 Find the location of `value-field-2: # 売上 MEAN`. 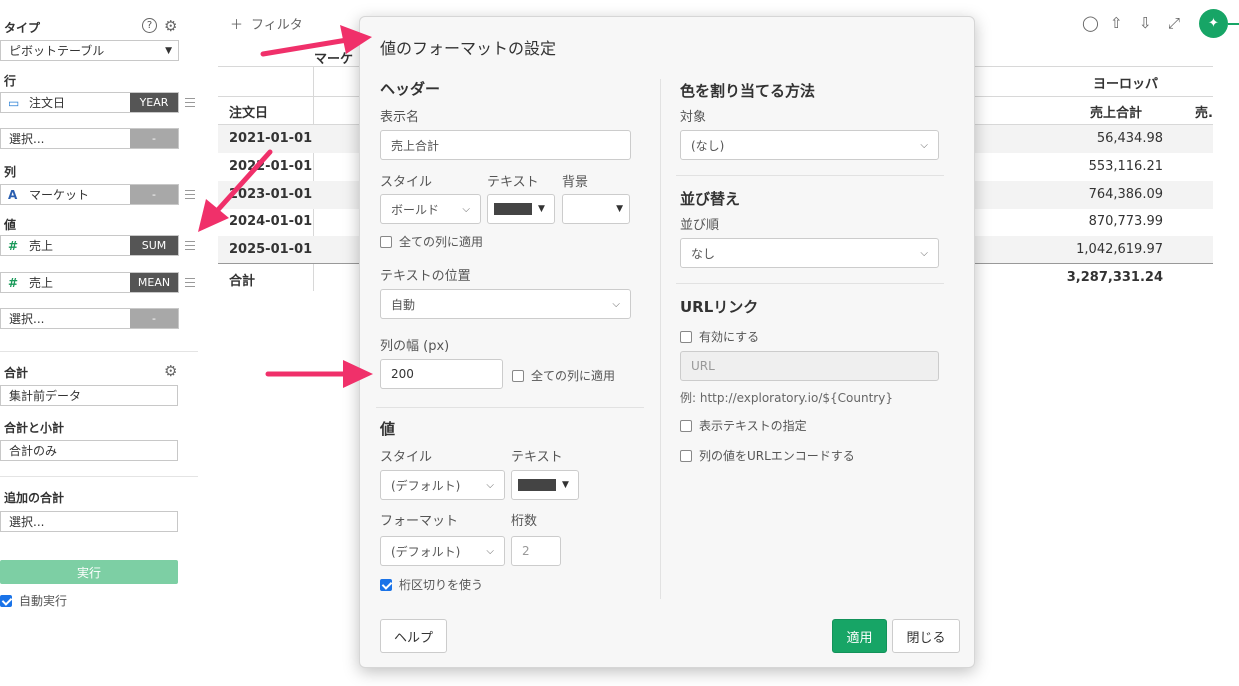

value-field-2: # 売上 MEAN is located at coordinates (89, 282).